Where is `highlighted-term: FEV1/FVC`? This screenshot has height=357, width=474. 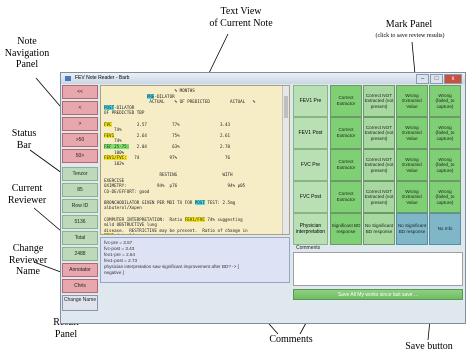 highlighted-term: FEV1/FVC is located at coordinates (194, 219).